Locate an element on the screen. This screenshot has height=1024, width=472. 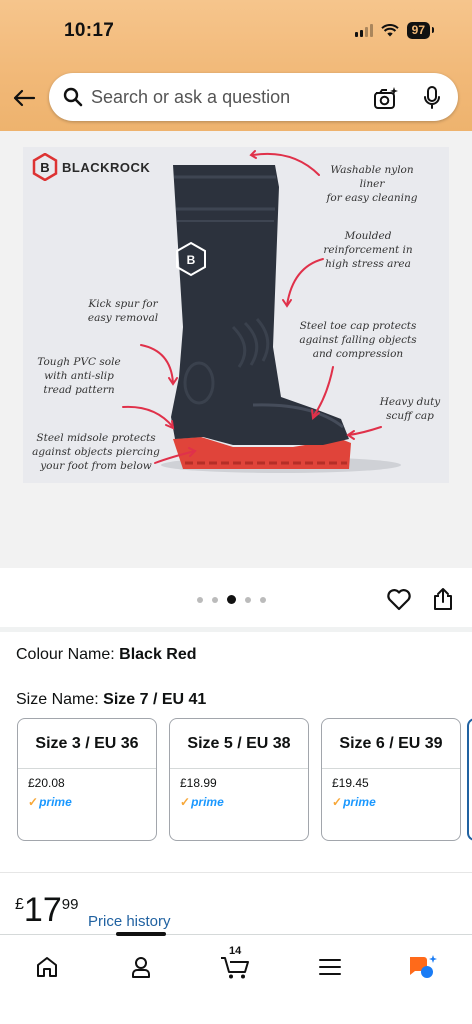
image-page-indicator is located at coordinates (231, 599).